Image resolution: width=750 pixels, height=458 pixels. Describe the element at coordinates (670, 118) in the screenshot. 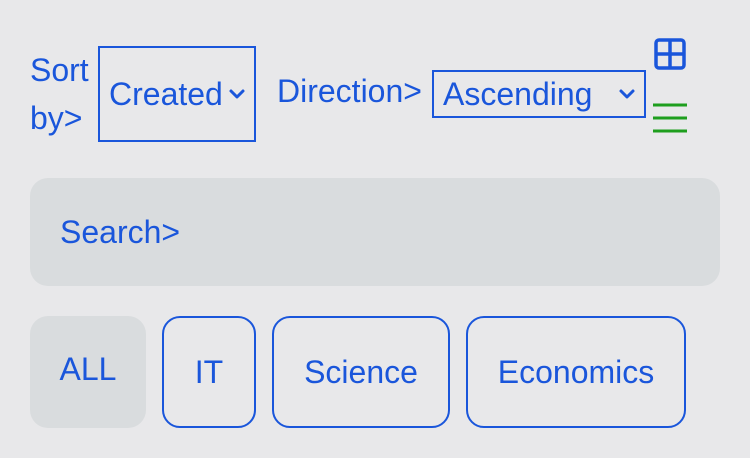

I see `list-icon` at that location.